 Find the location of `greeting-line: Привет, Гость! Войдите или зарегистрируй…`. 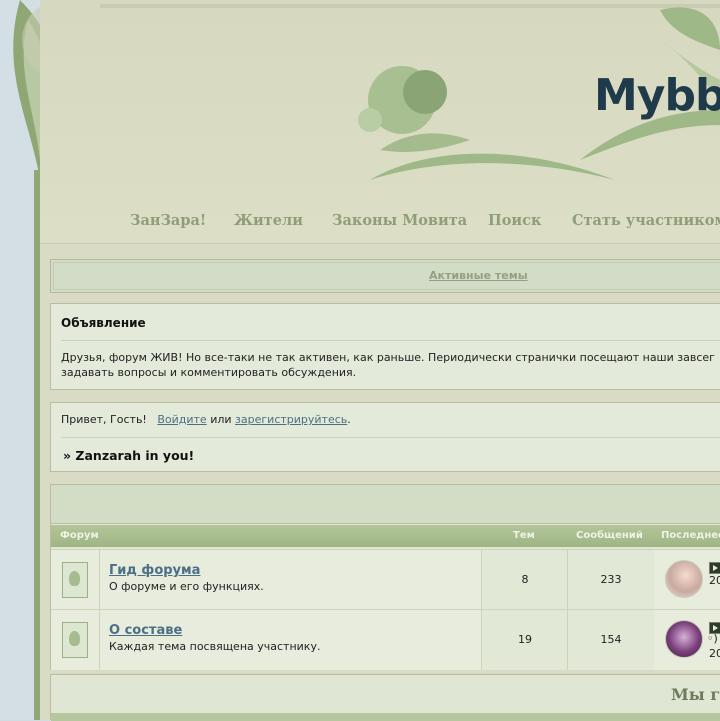

greeting-line: Привет, Гость! Войдите или зарегистрируй… is located at coordinates (206, 419).